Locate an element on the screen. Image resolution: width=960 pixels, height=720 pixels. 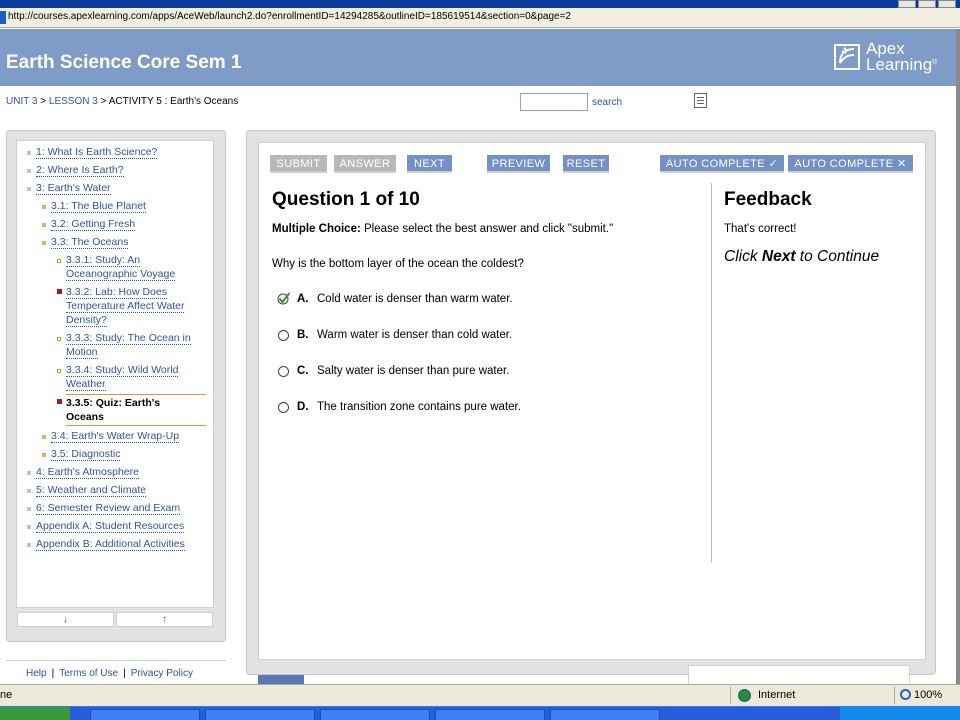
start-button is located at coordinates (35, 713).